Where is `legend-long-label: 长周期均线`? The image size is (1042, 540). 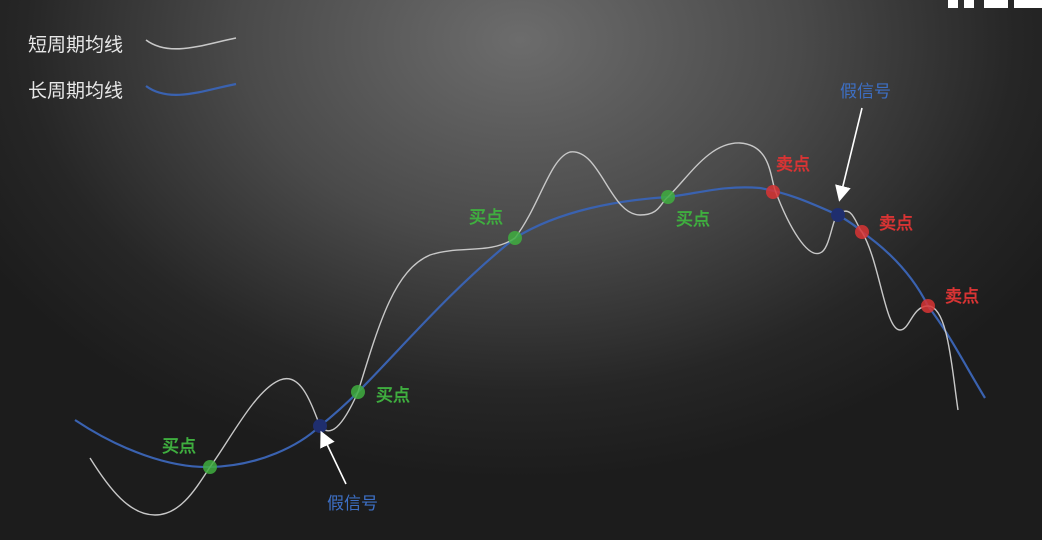 legend-long-label: 长周期均线 is located at coordinates (75, 91).